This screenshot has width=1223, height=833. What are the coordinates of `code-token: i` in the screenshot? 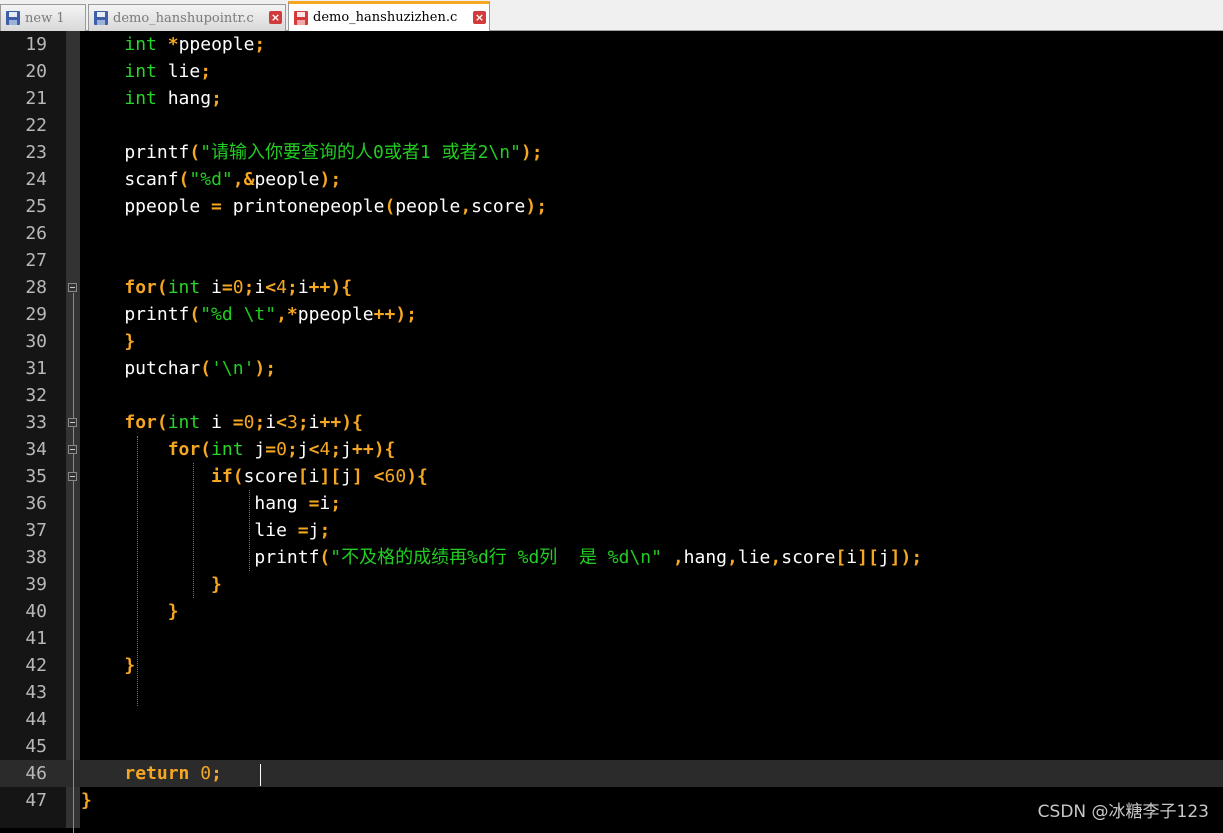 It's located at (314, 422).